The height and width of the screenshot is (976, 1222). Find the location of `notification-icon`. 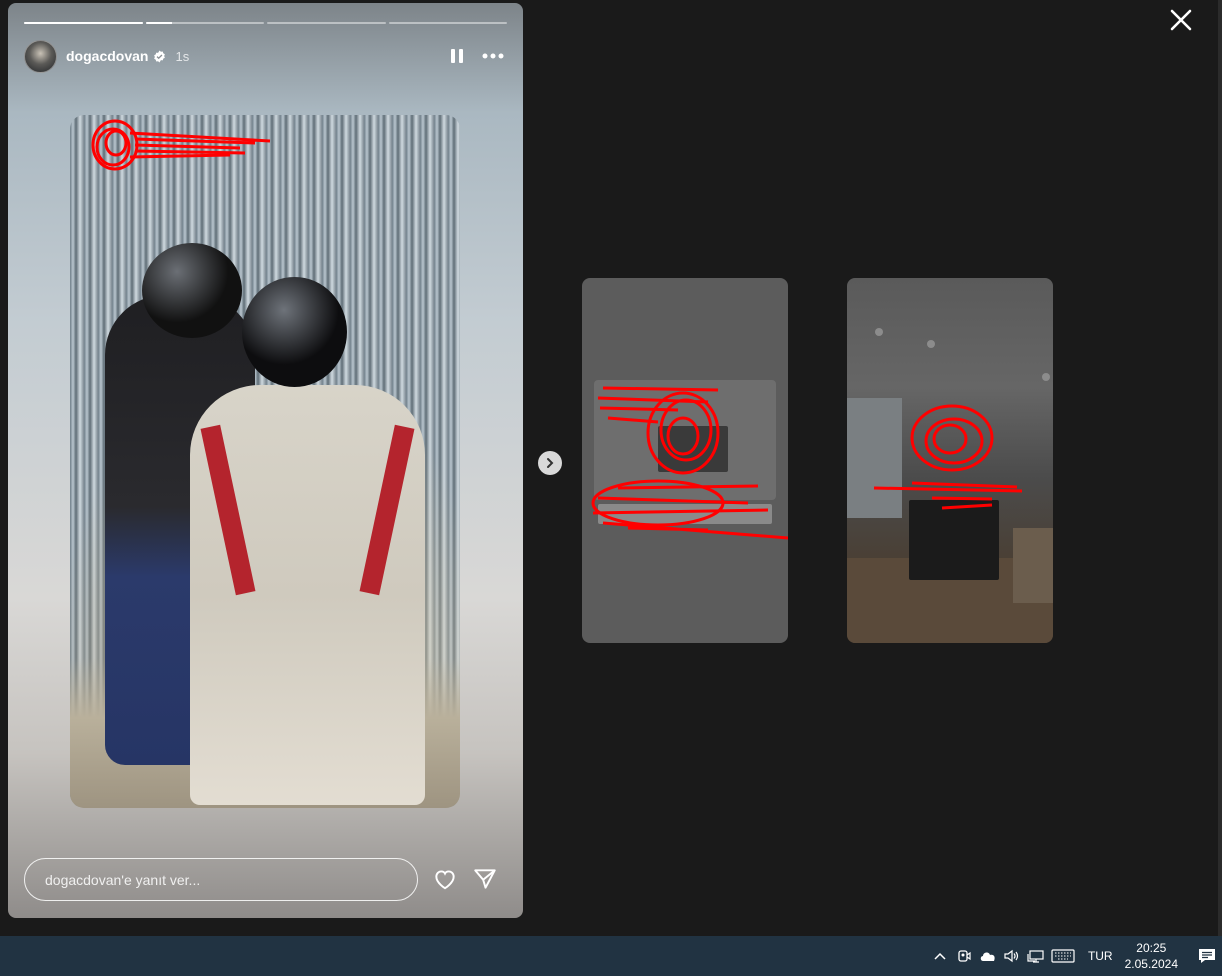

notification-icon is located at coordinates (1207, 956).